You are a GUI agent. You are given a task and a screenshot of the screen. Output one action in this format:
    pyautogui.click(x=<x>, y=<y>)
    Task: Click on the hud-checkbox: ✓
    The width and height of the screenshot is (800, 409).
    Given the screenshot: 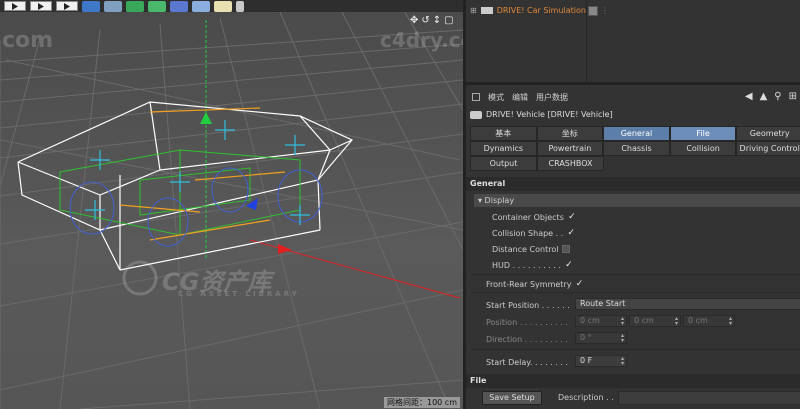 What is the action you would take?
    pyautogui.click(x=569, y=265)
    